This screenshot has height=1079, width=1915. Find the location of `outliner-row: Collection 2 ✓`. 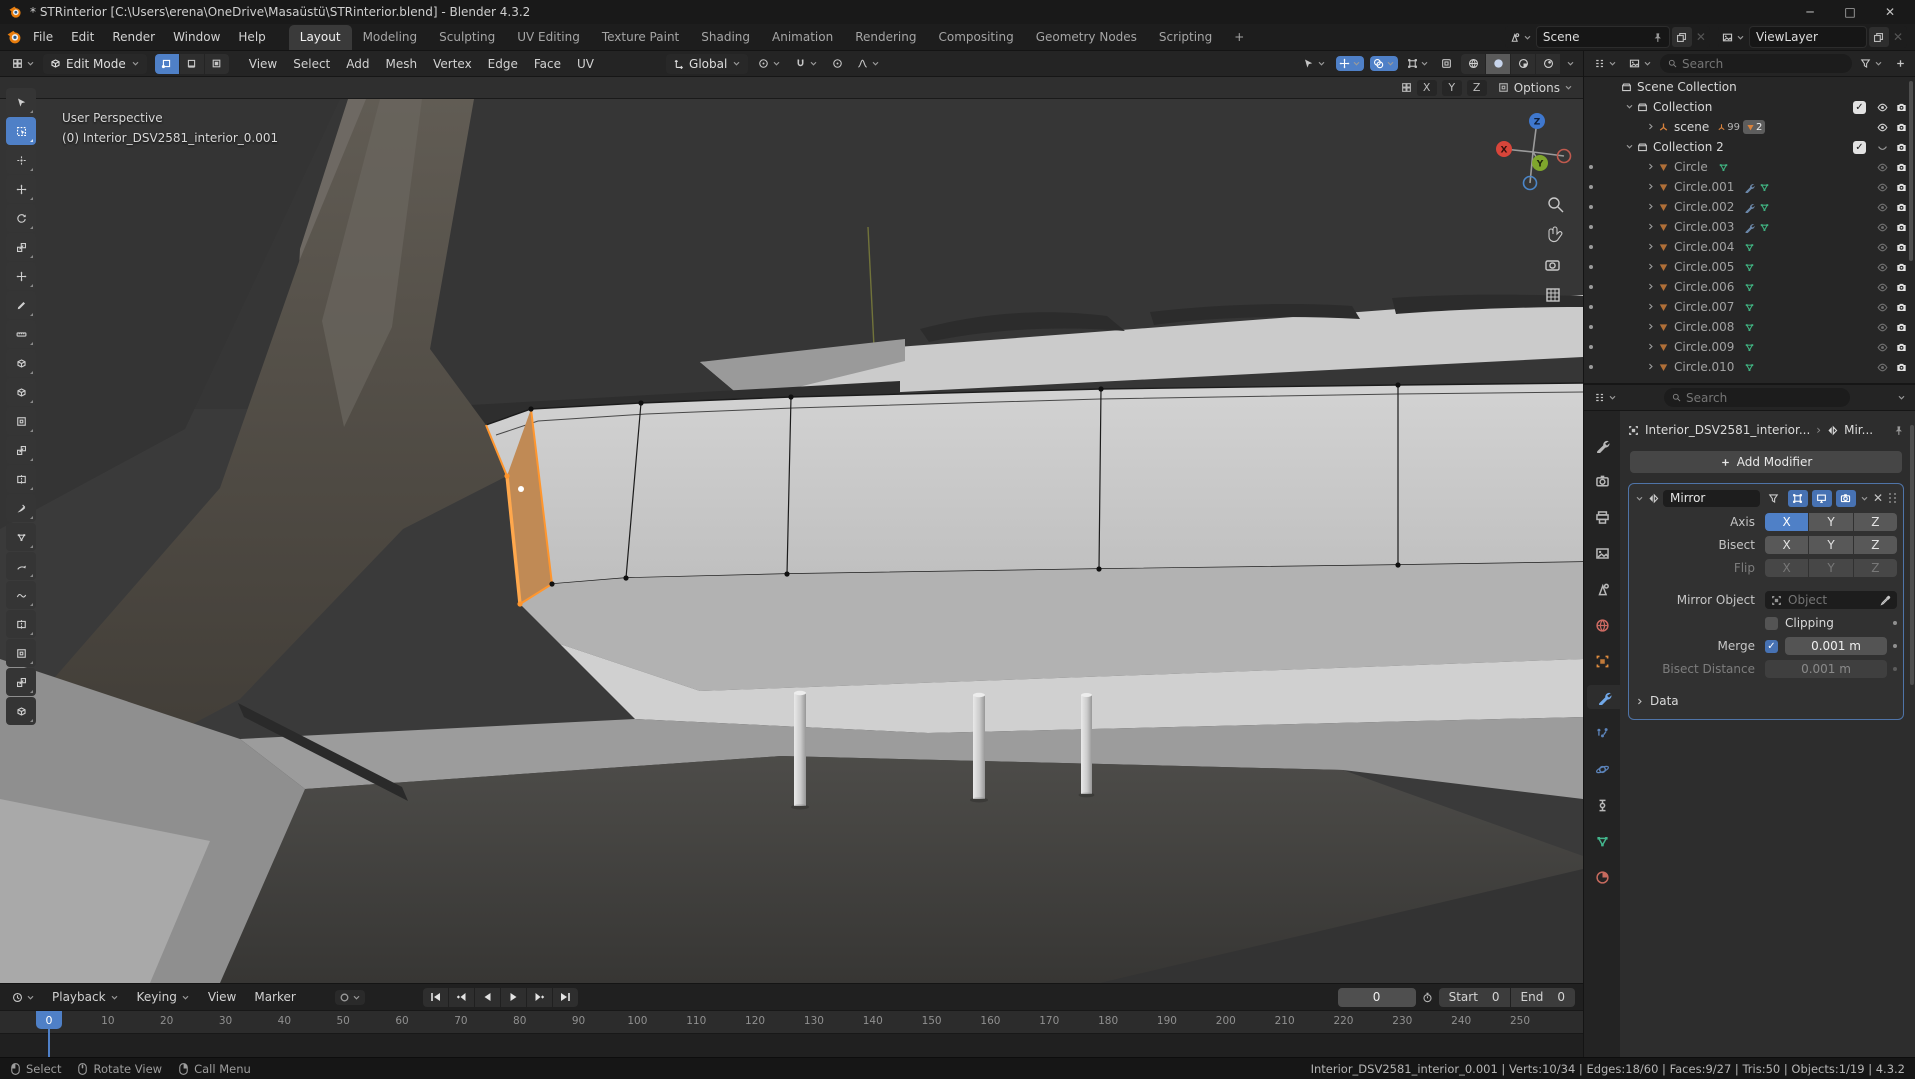

outliner-row: Collection 2 ✓ is located at coordinates (1749, 147).